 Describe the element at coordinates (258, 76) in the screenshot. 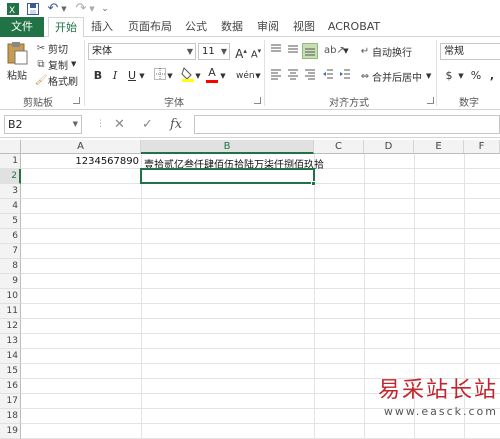

I see `phonetic-dropdown-icon: ▼` at that location.